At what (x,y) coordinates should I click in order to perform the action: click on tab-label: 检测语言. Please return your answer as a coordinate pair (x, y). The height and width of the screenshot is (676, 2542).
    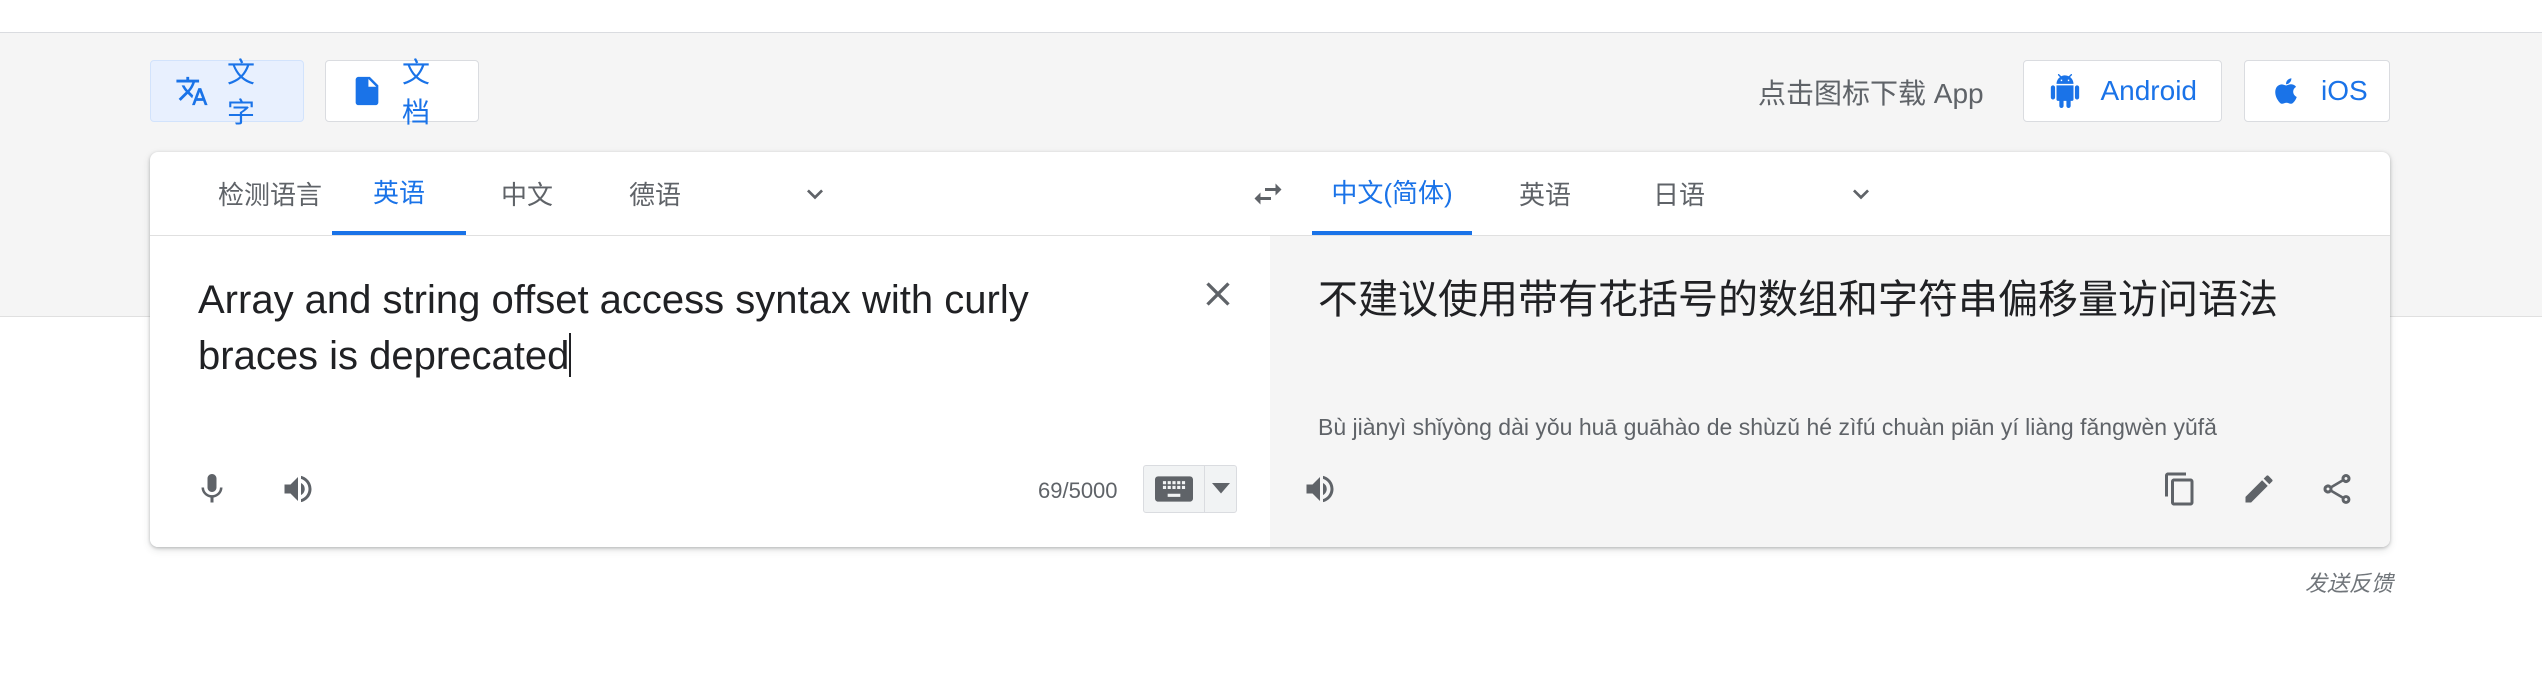
    Looking at the image, I should click on (269, 195).